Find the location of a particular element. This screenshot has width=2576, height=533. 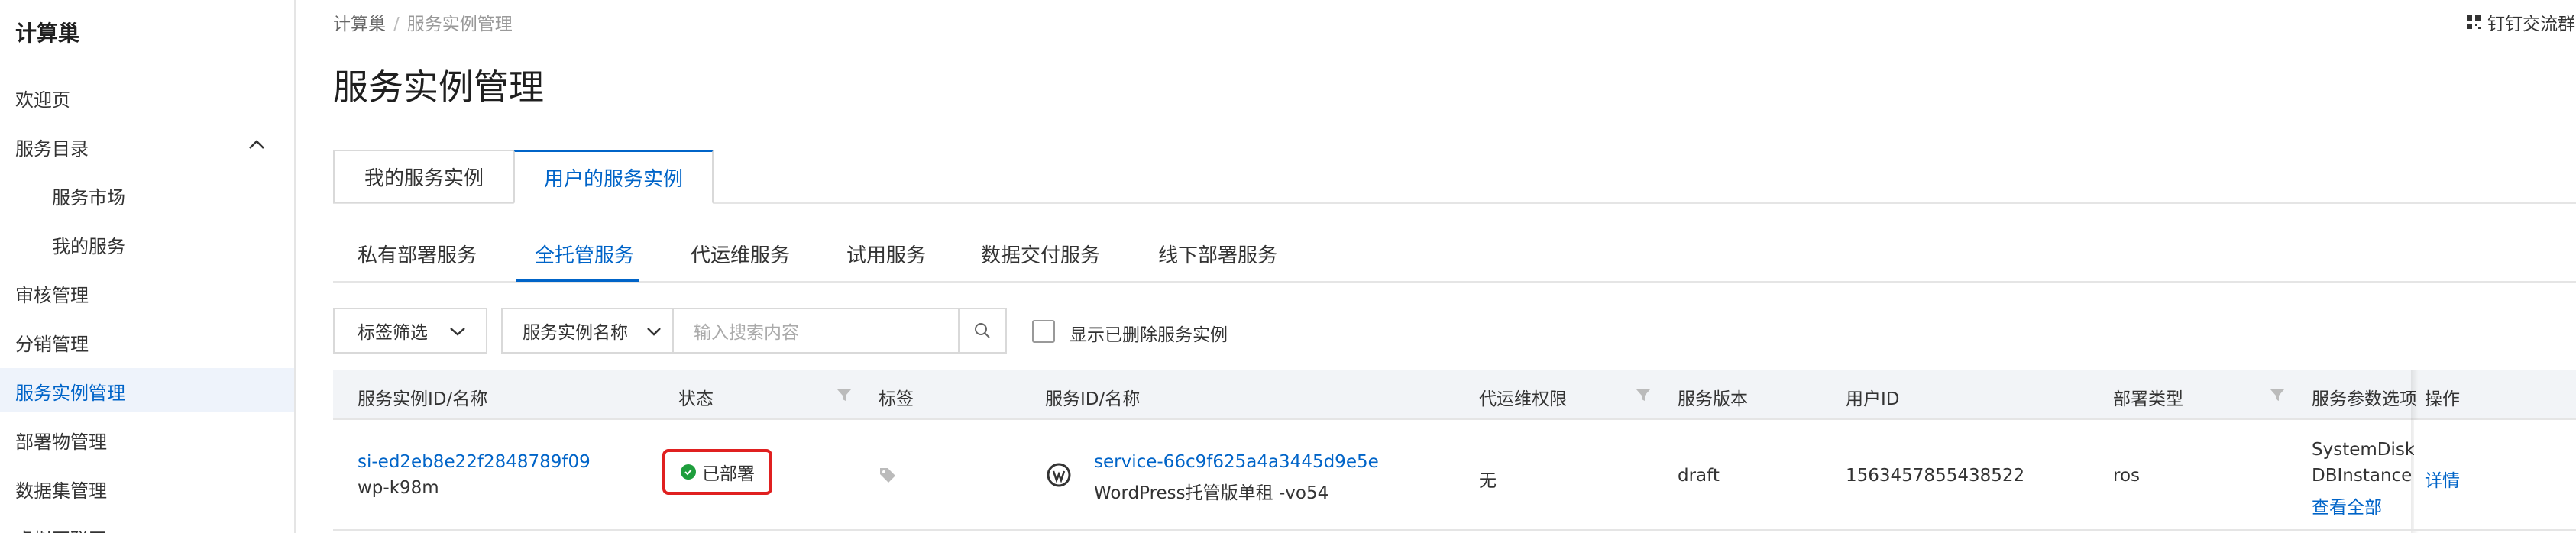

service-name: WordPress托管版单租 -vo54 is located at coordinates (1211, 493).